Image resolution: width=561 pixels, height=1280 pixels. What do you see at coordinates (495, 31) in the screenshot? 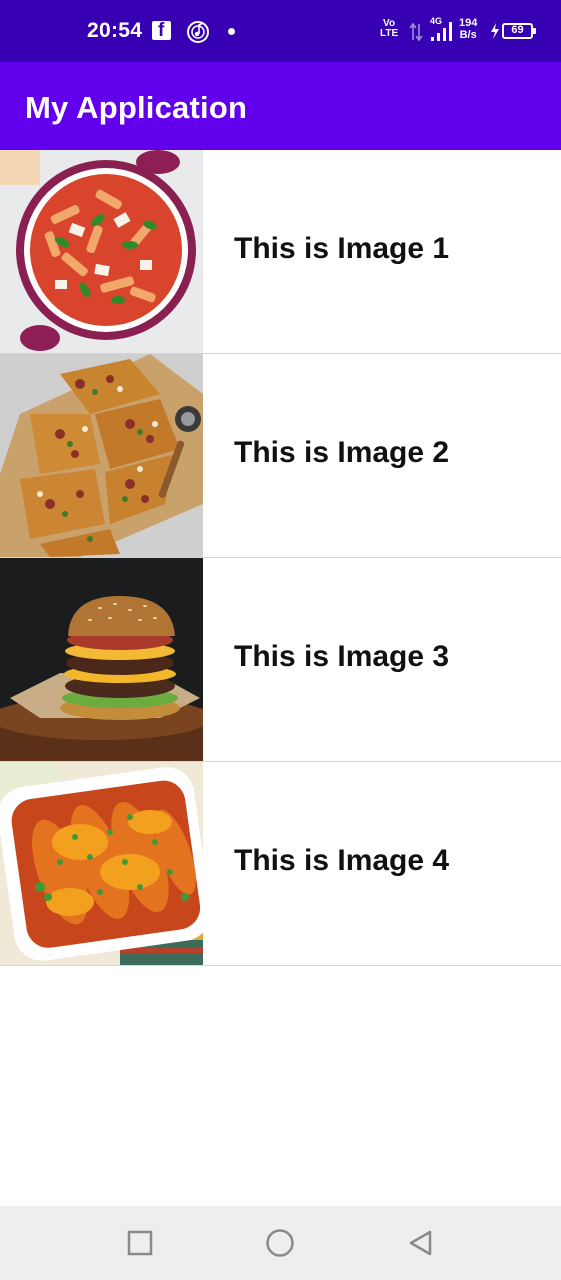
I see `charging-bolt-icon` at bounding box center [495, 31].